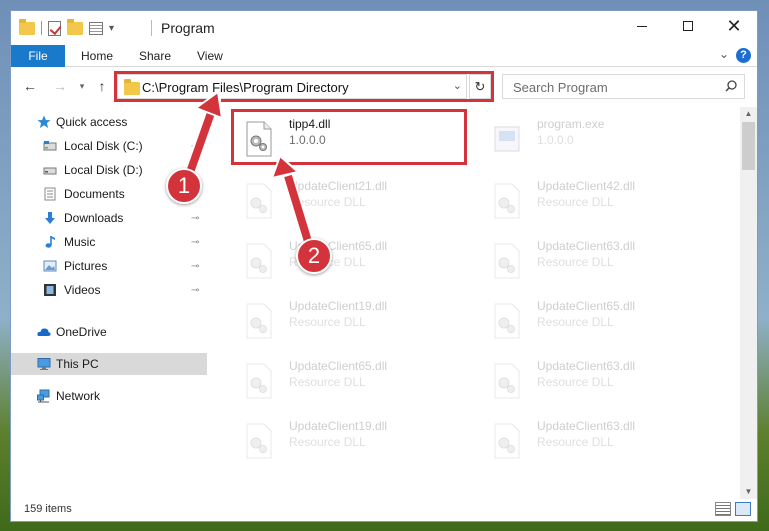 This screenshot has height=531, width=769. I want to click on close-button: ✕, so click(734, 26).